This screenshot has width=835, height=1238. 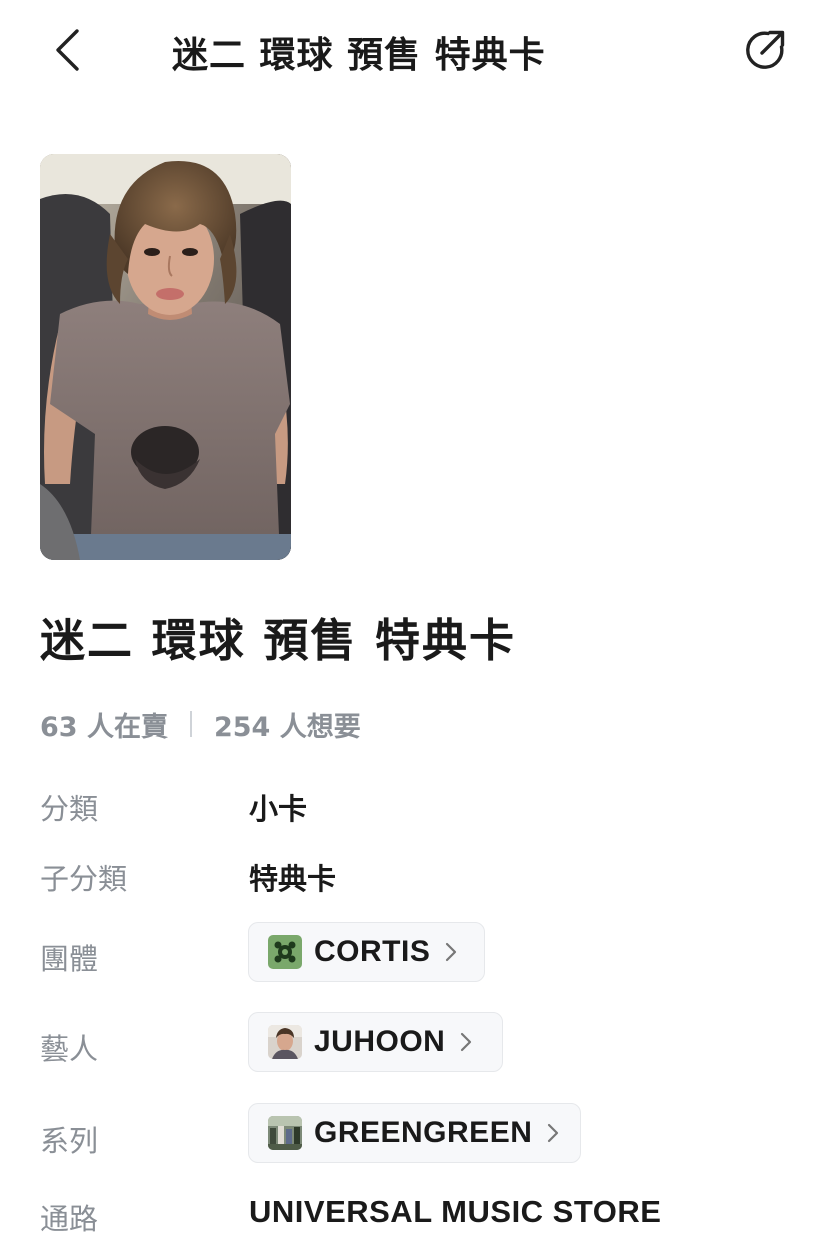 What do you see at coordinates (69, 959) in the screenshot?
I see `group-label: 團體` at bounding box center [69, 959].